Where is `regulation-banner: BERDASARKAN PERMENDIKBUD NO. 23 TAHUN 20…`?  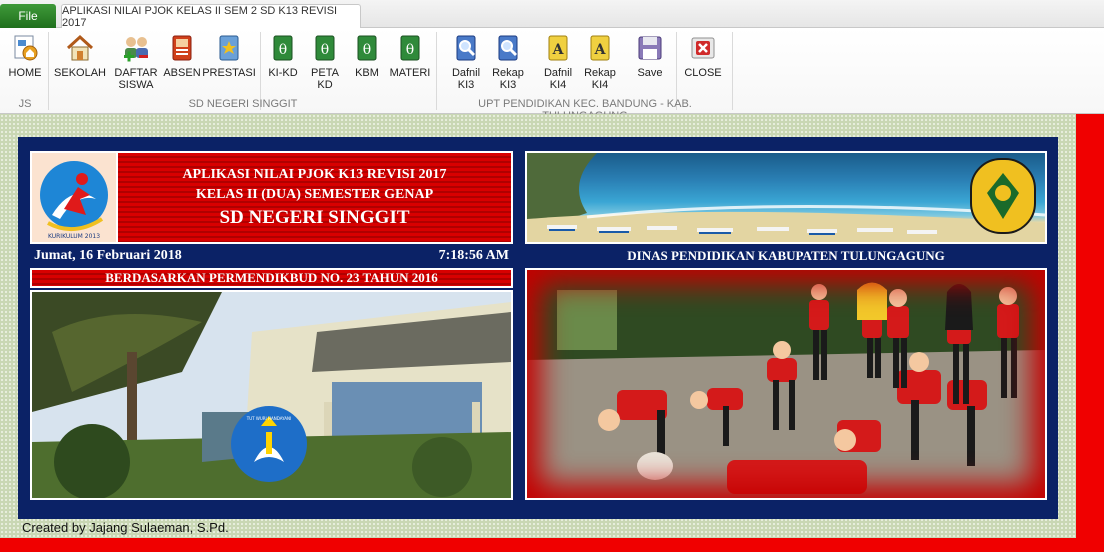
regulation-banner: BERDASARKAN PERMENDIKBUD NO. 23 TAHUN 20… is located at coordinates (271, 278).